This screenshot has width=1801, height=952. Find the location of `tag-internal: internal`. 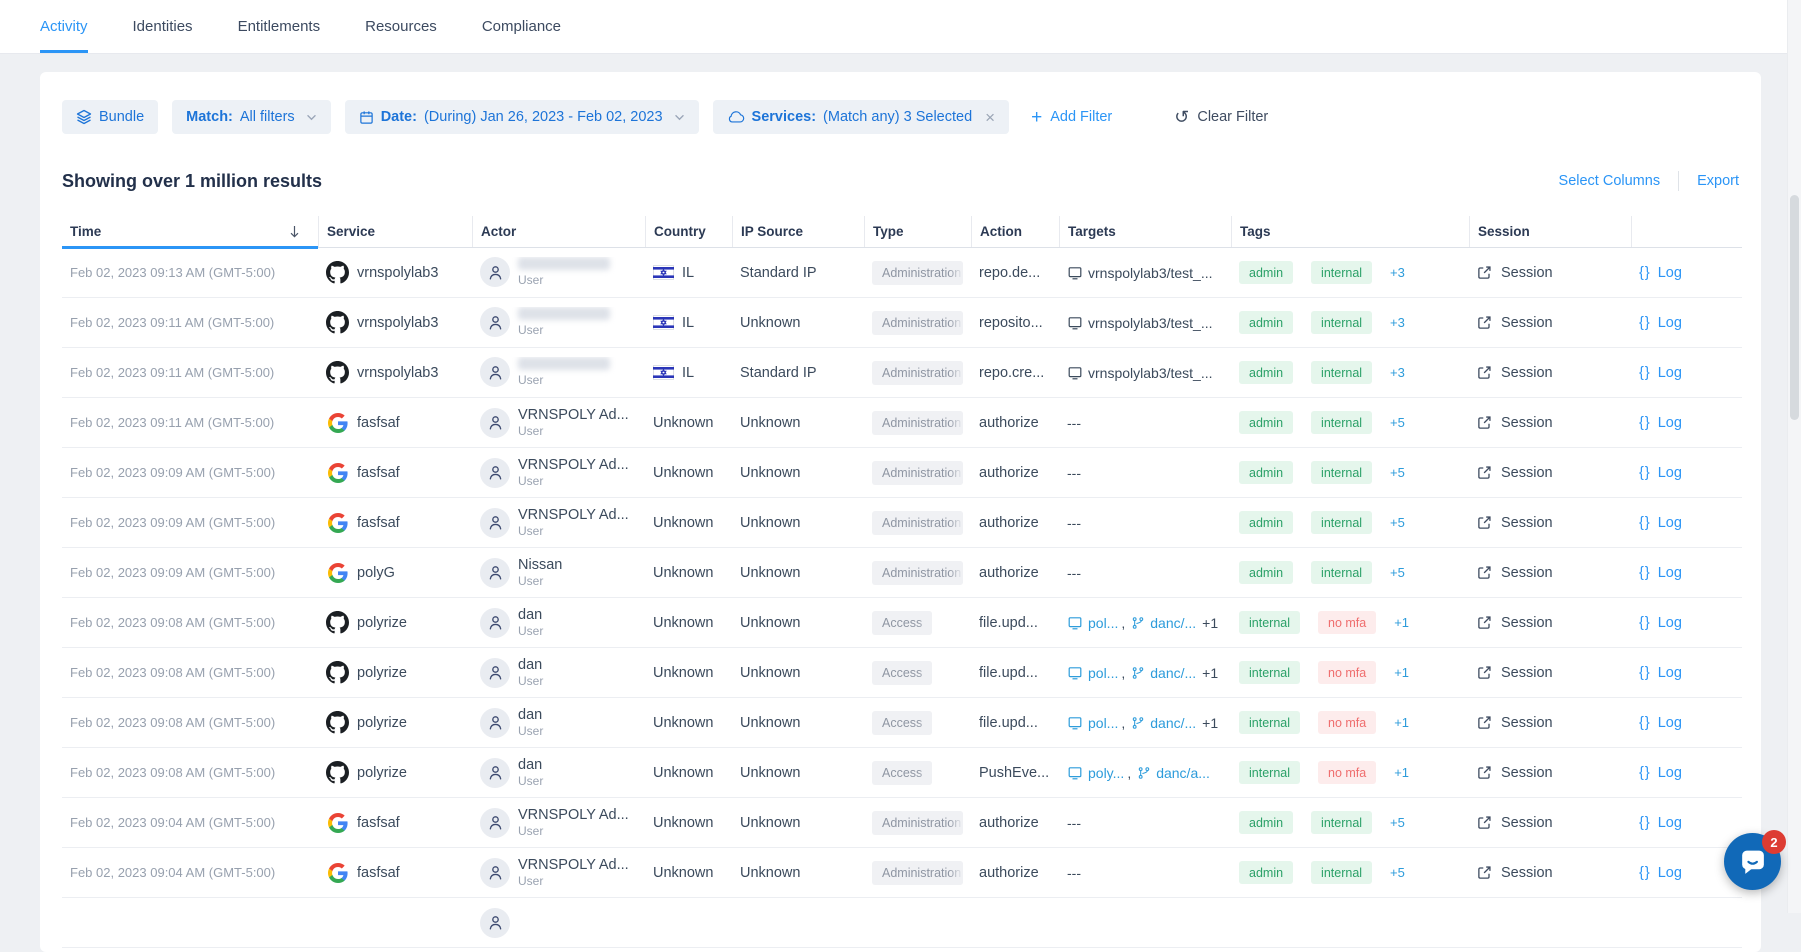

tag-internal: internal is located at coordinates (1341, 522).